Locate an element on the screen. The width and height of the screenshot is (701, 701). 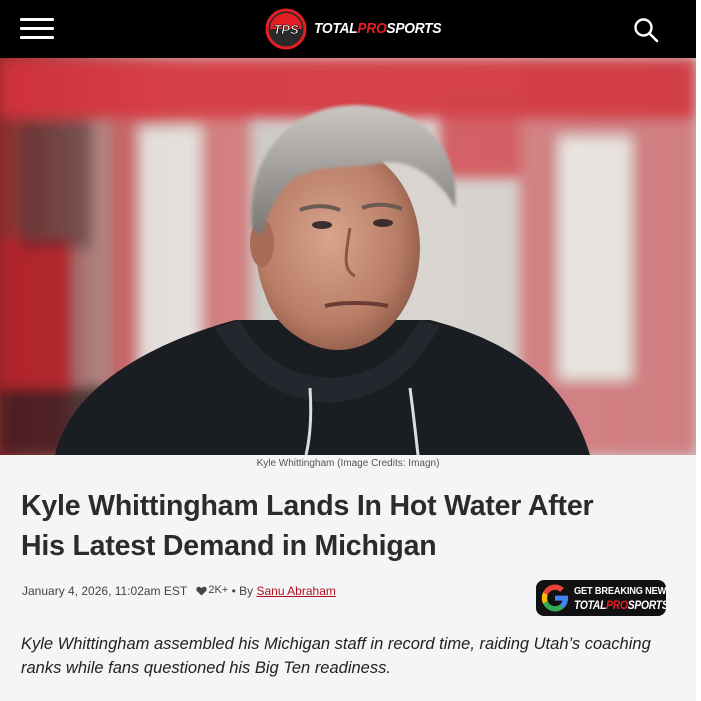
site-logo: TPS TOTALPROSPORTS is located at coordinates (353, 29).